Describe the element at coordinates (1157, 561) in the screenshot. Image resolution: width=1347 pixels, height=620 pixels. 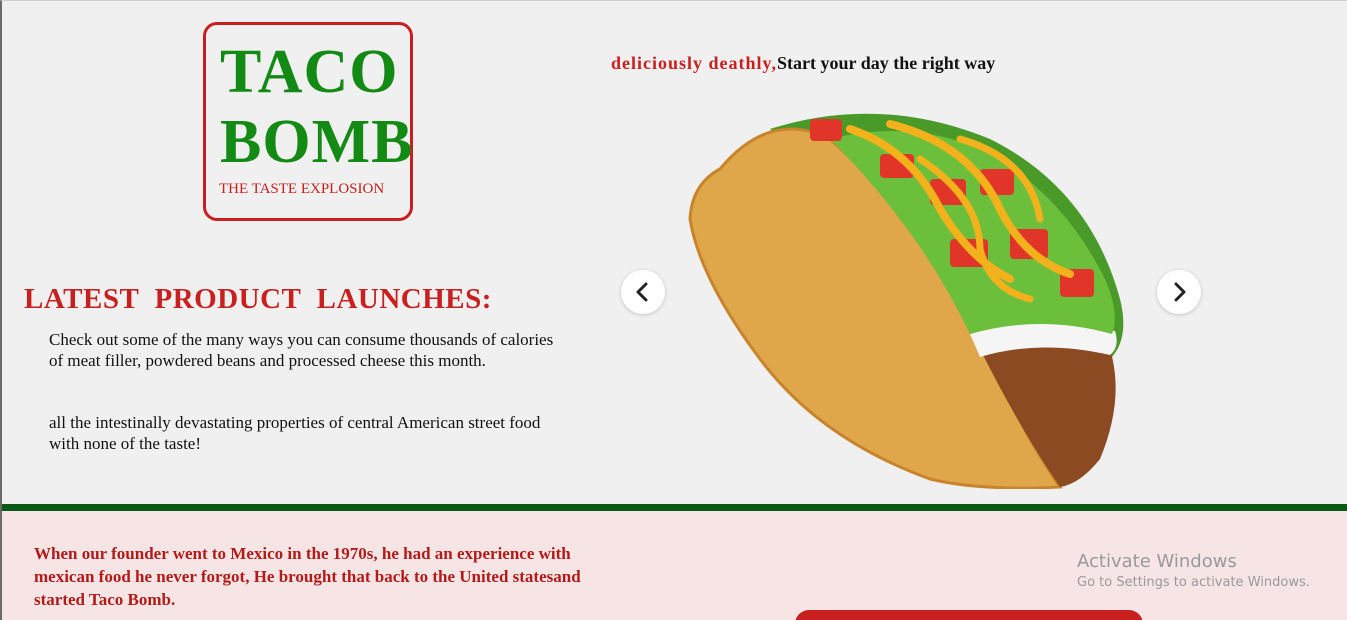
I see `watermark-title: Activate Windows` at that location.